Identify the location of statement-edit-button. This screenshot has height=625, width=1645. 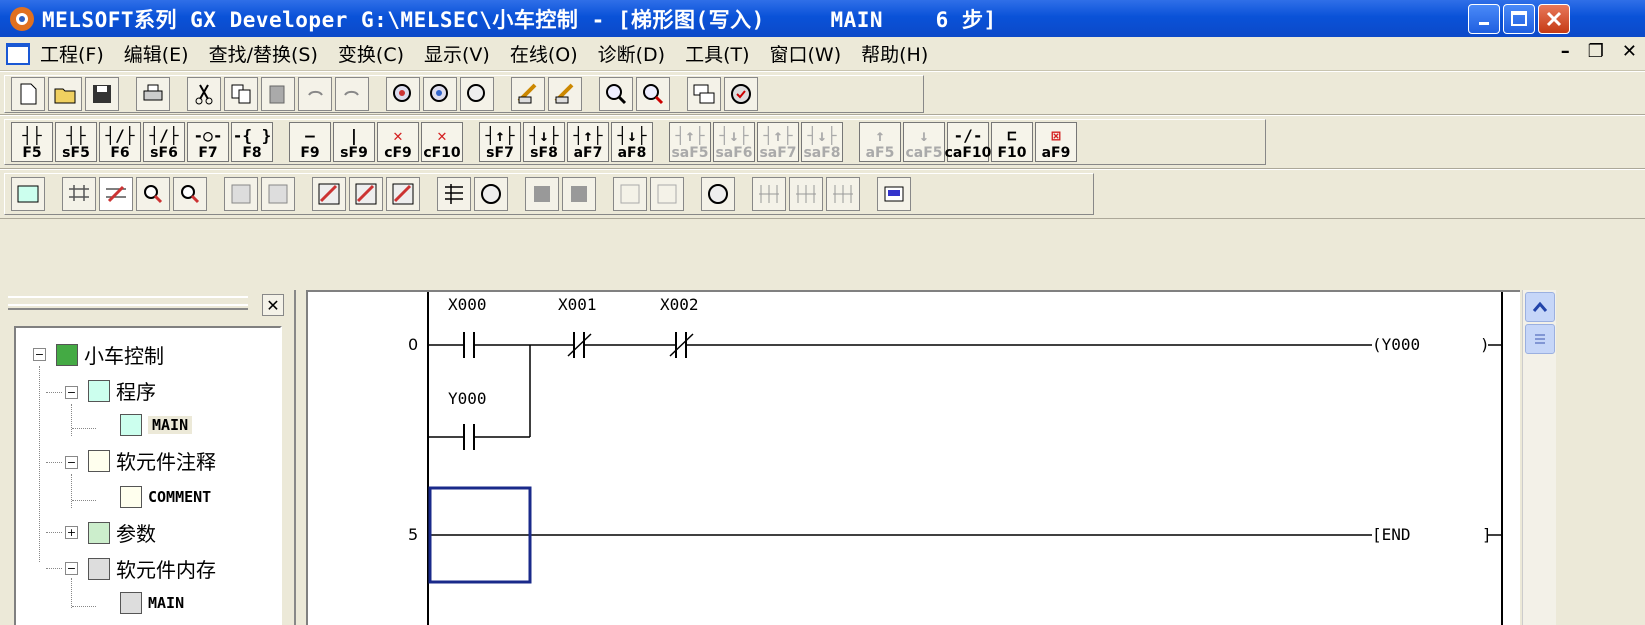
(565, 94).